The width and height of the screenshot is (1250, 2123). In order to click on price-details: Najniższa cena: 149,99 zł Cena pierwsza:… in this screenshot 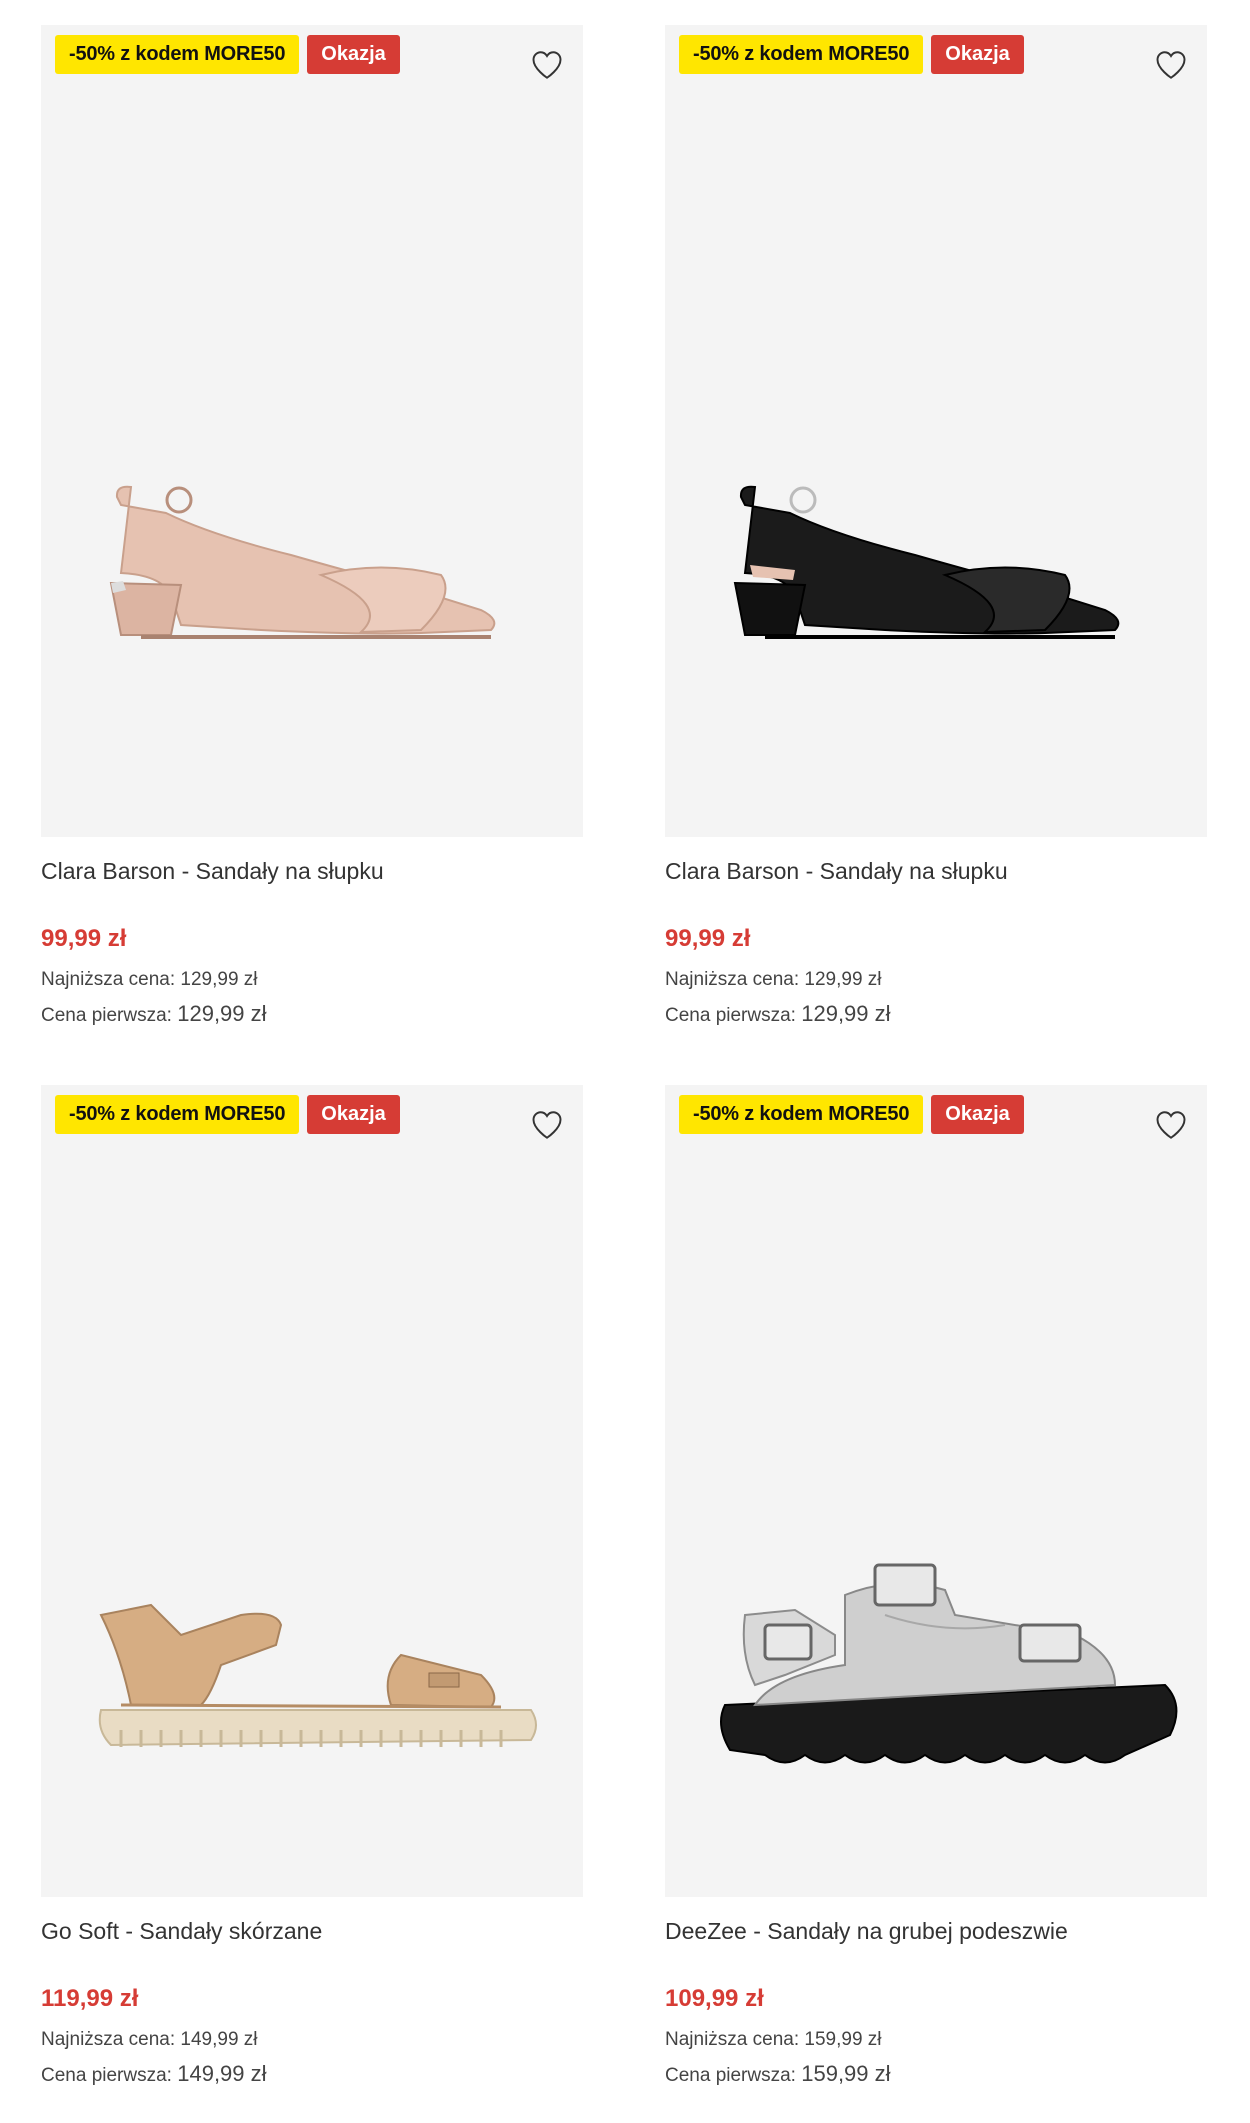, I will do `click(312, 2058)`.